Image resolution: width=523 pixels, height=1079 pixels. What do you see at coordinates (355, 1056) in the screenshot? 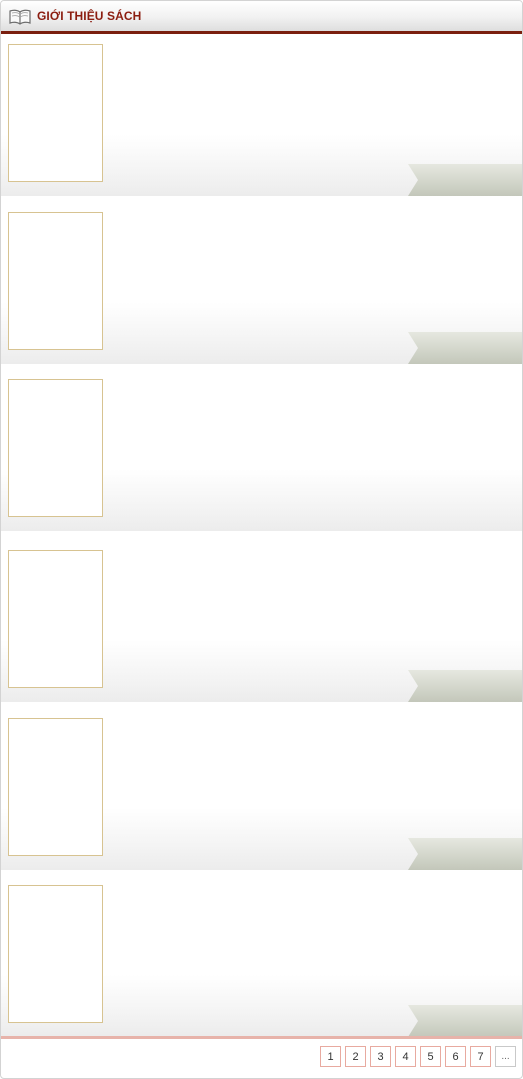
I see `page-2-button: 2` at bounding box center [355, 1056].